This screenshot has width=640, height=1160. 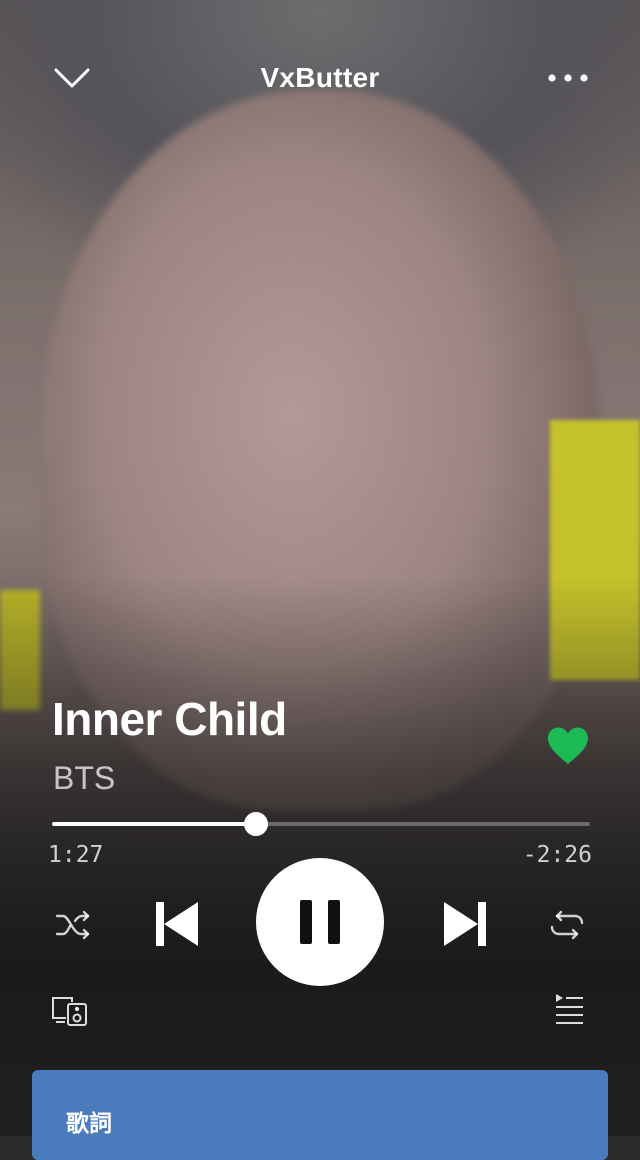 What do you see at coordinates (568, 746) in the screenshot?
I see `heart-icon` at bounding box center [568, 746].